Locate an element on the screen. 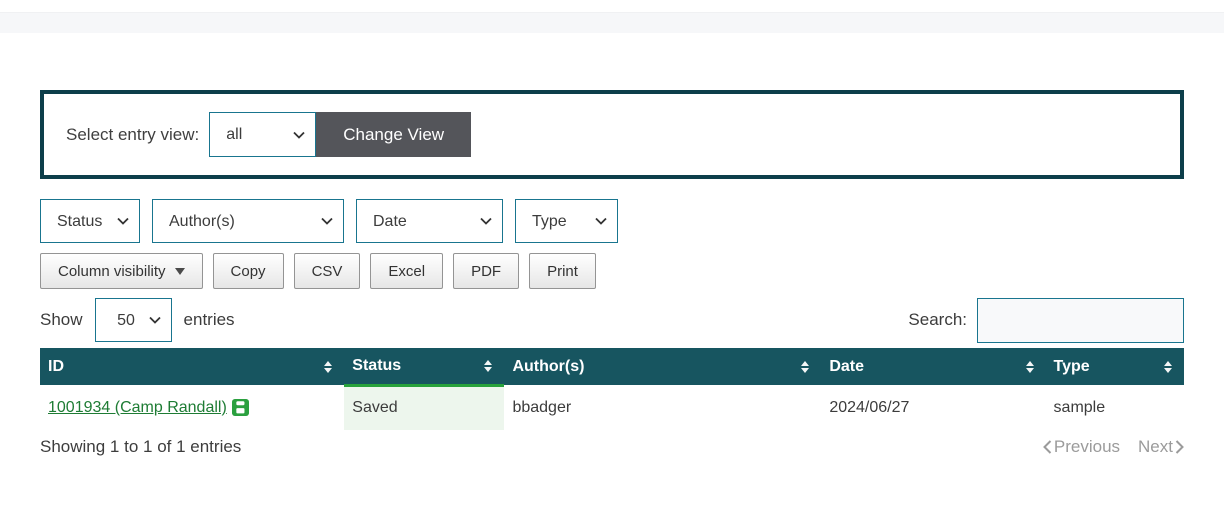 The width and height of the screenshot is (1224, 510). entry-view-label: Select entry view: is located at coordinates (133, 134).